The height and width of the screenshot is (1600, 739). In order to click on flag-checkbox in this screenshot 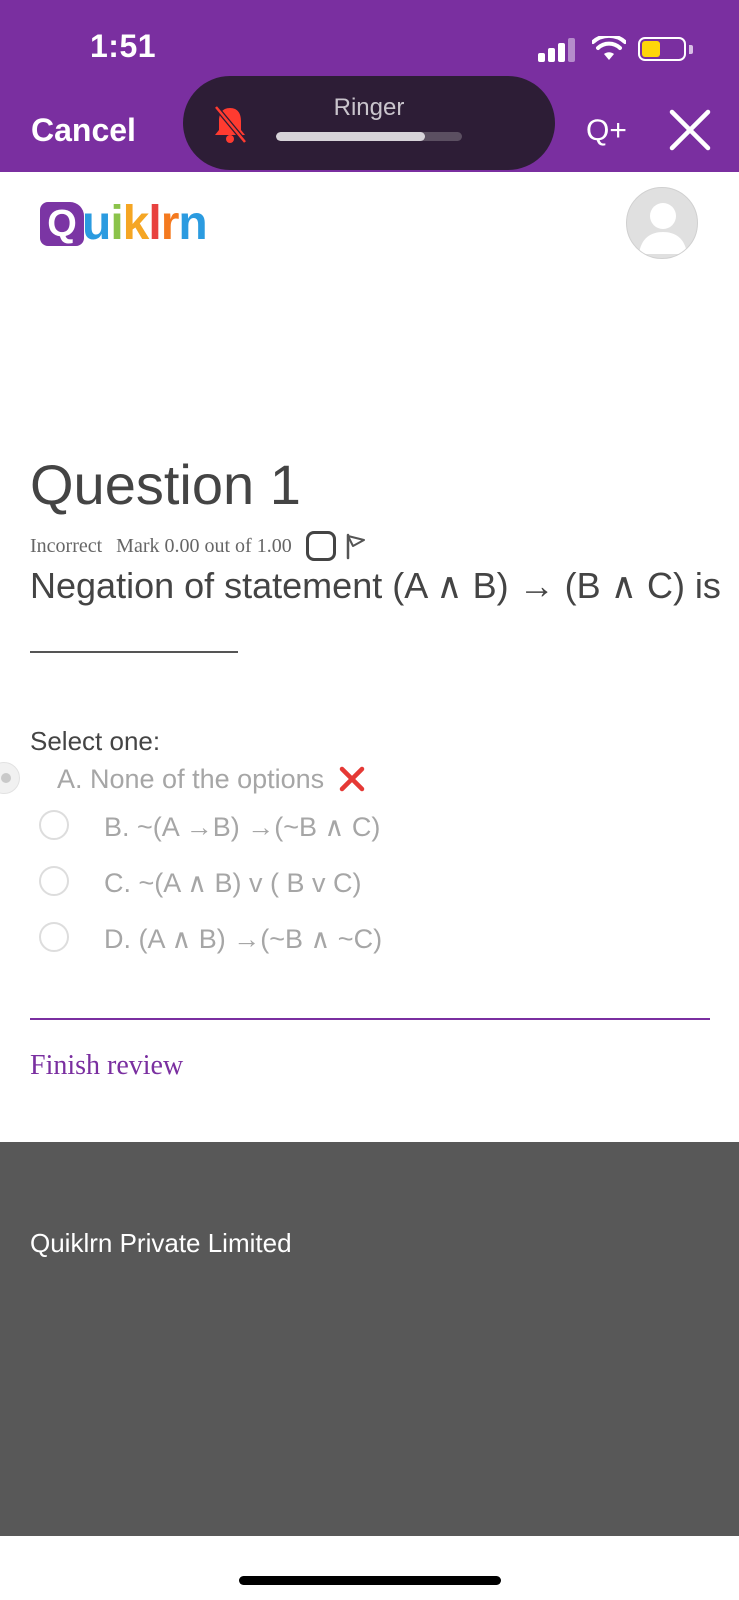, I will do `click(320, 546)`.